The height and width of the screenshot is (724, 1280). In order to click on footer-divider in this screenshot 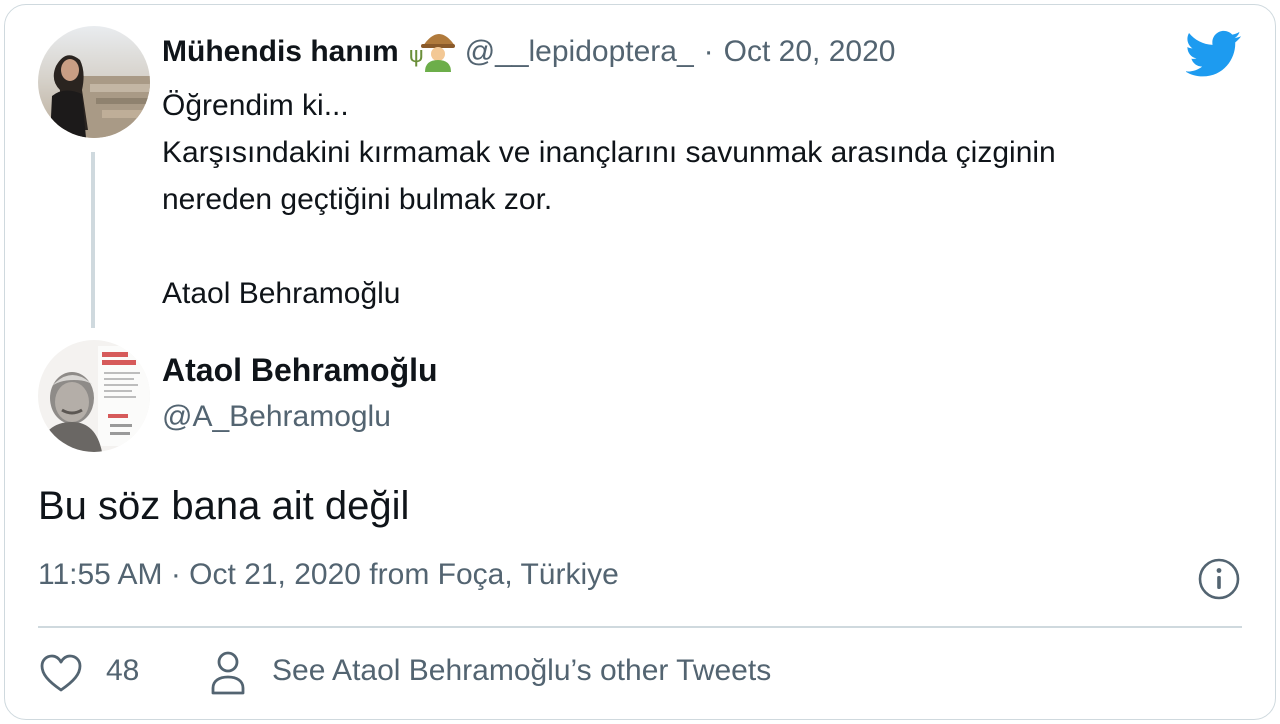, I will do `click(640, 627)`.